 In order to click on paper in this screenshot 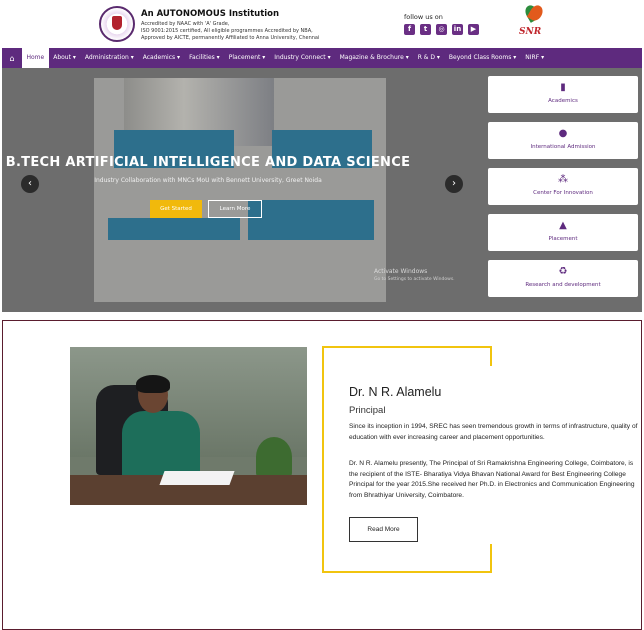, I will do `click(197, 478)`.